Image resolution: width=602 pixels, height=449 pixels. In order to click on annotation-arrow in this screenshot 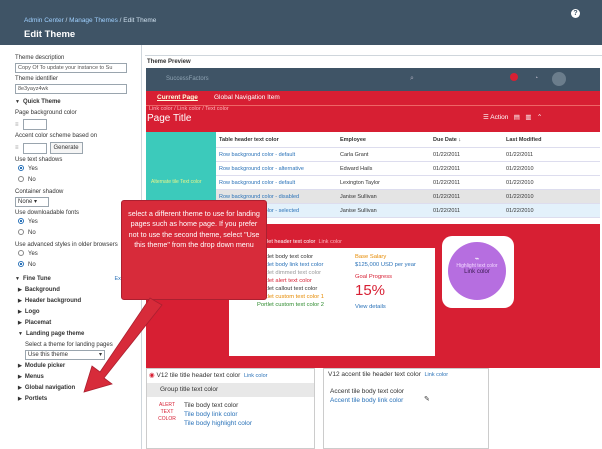, I will do `click(123, 345)`.